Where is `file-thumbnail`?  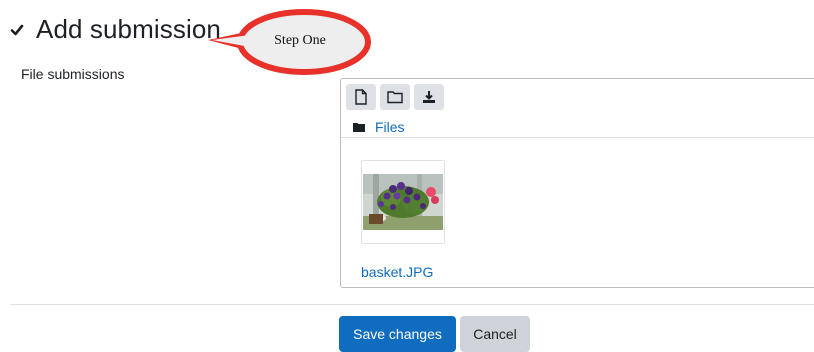
file-thumbnail is located at coordinates (403, 202).